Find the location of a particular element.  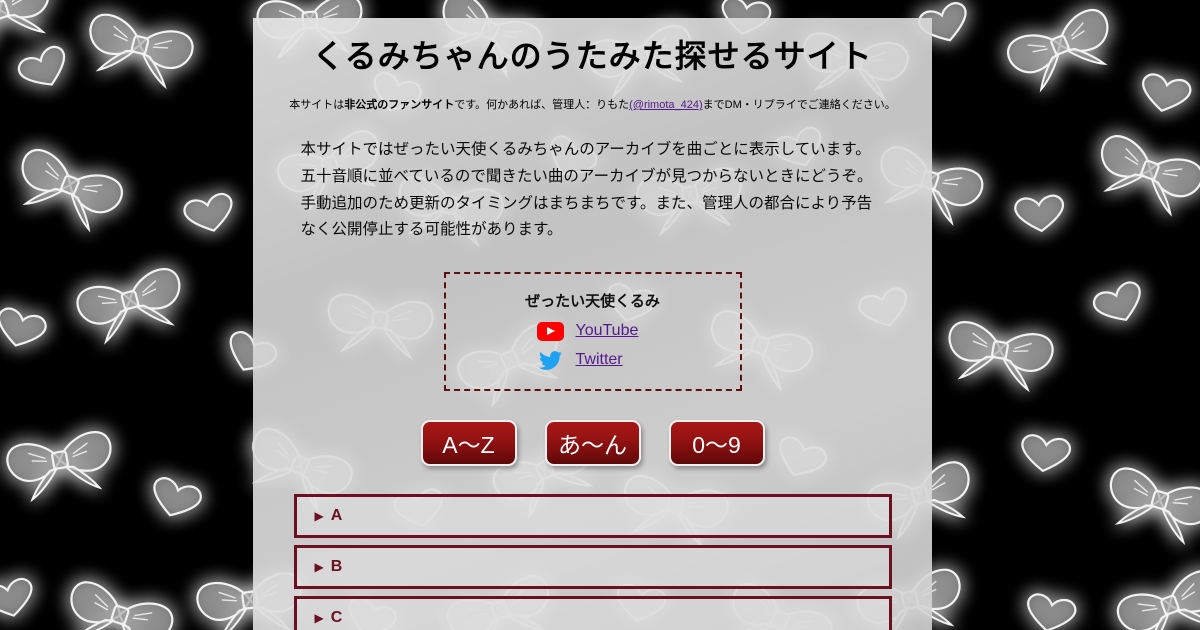

nav-button-az: A〜Z is located at coordinates (468, 443).